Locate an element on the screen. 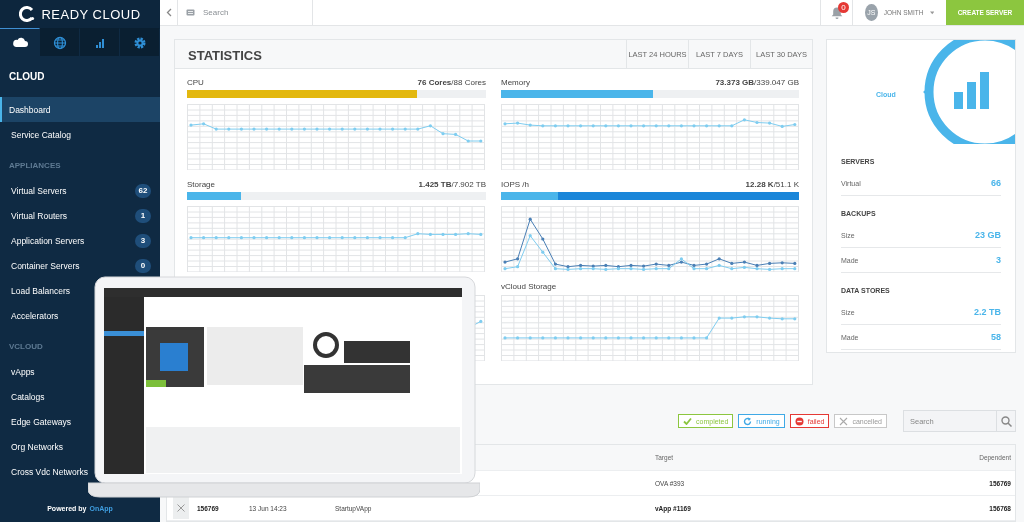 This screenshot has width=1024, height=522. search-button is located at coordinates (1006, 421).